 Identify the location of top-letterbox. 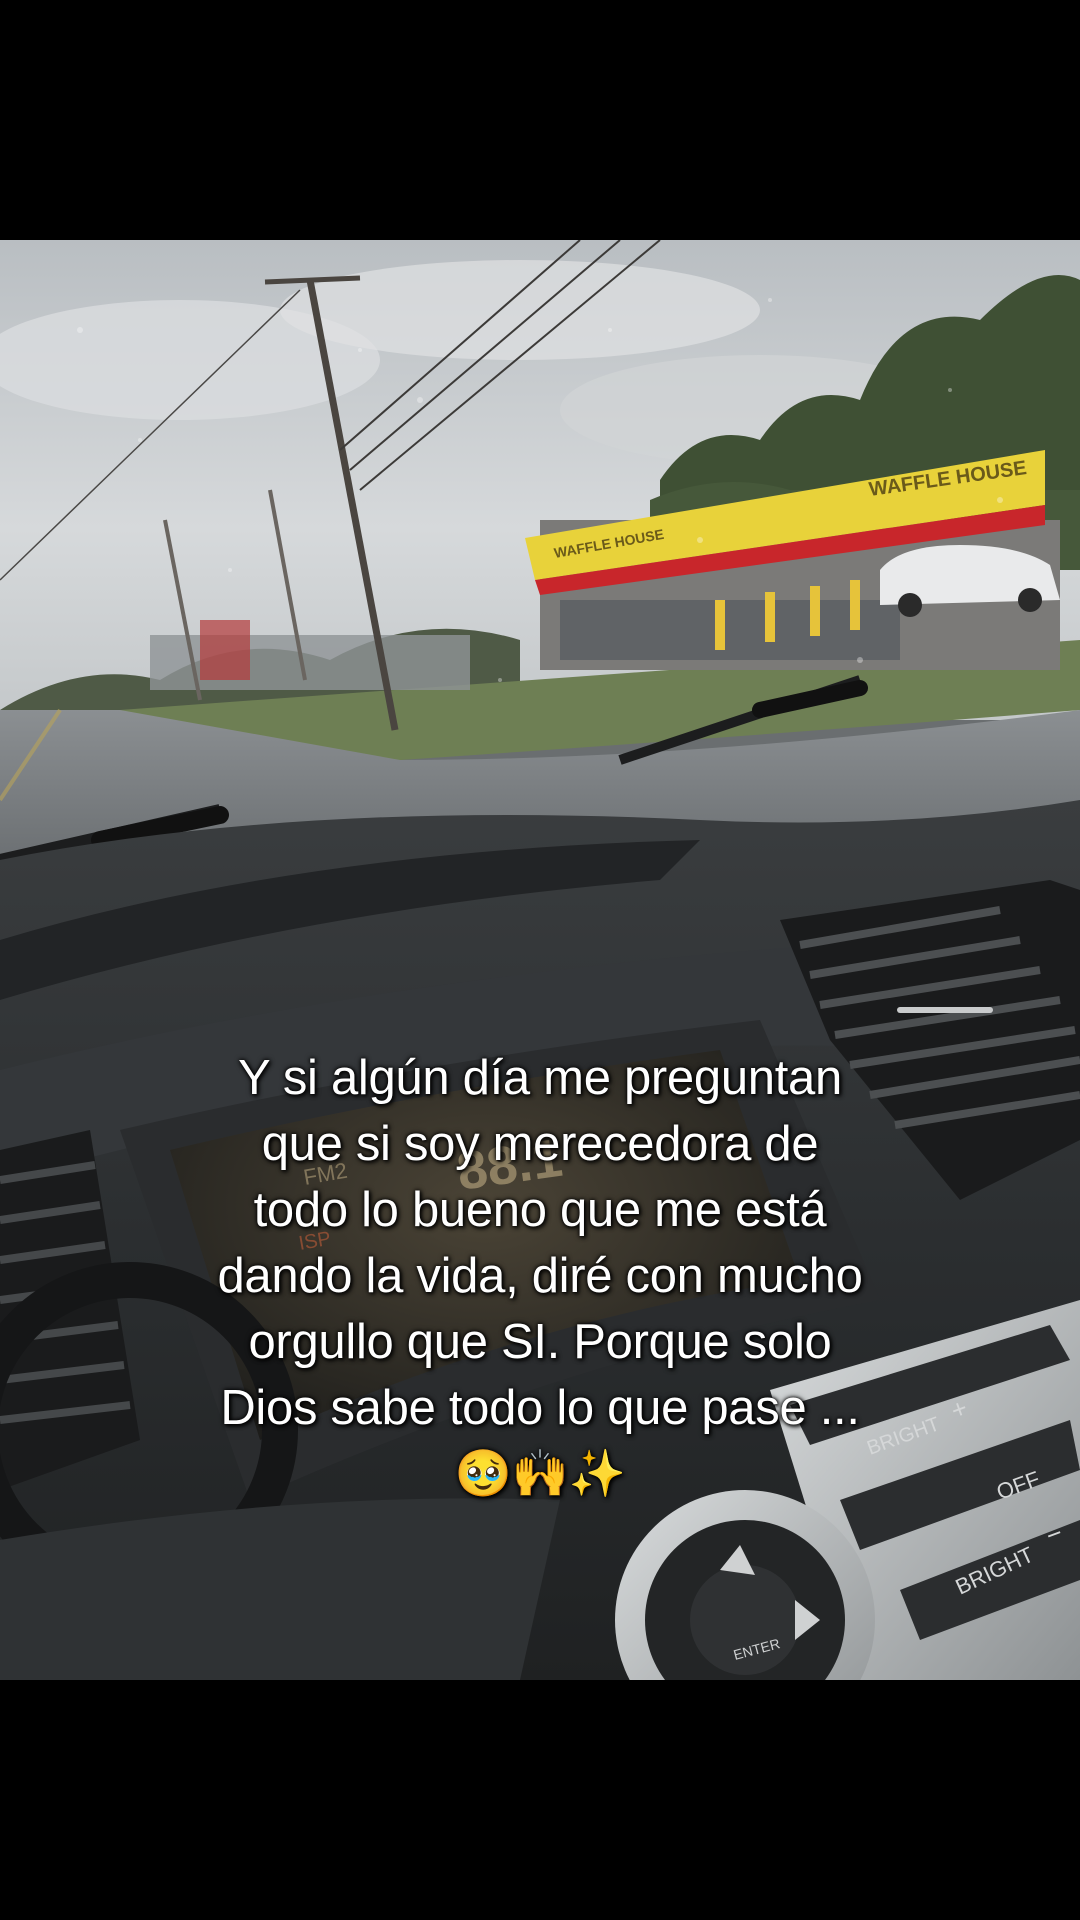
(540, 120).